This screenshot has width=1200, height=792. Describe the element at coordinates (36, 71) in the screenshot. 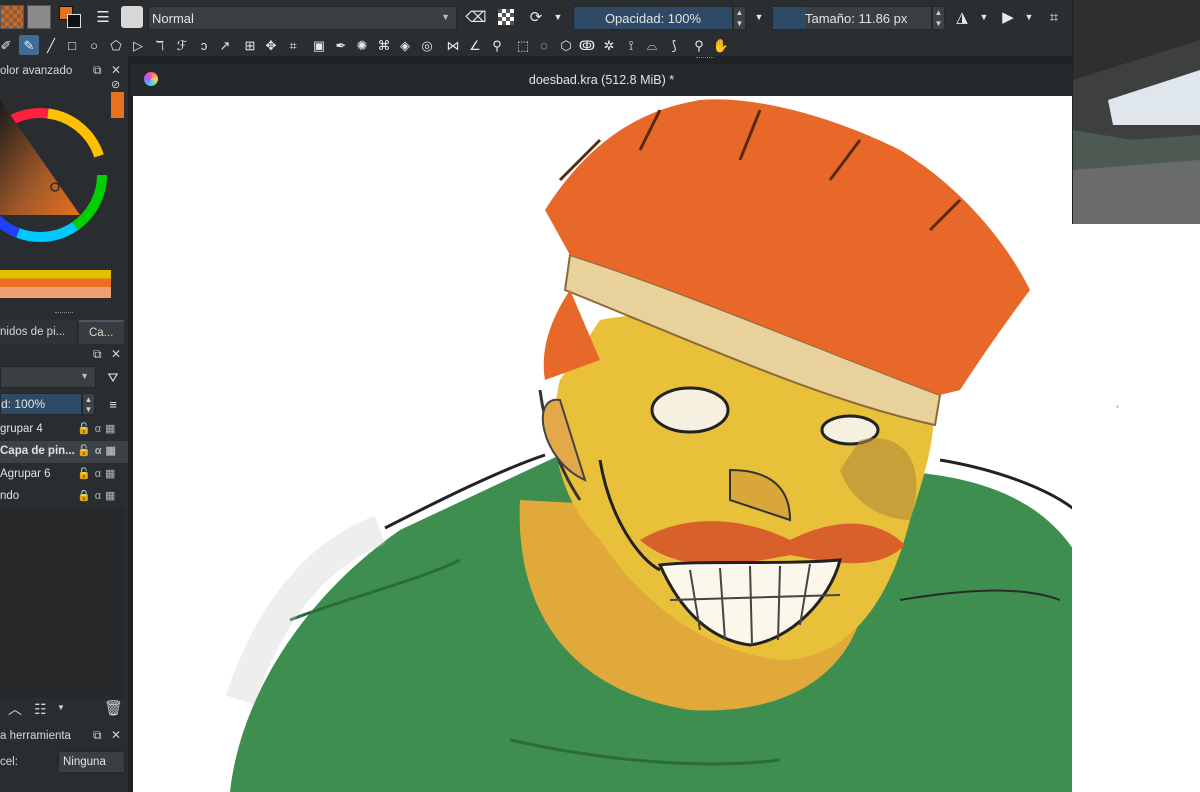

I see `color-docker-title: olor avanzado` at that location.